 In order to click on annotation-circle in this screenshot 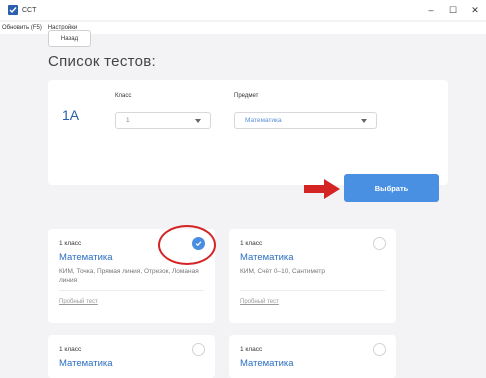, I will do `click(187, 245)`.